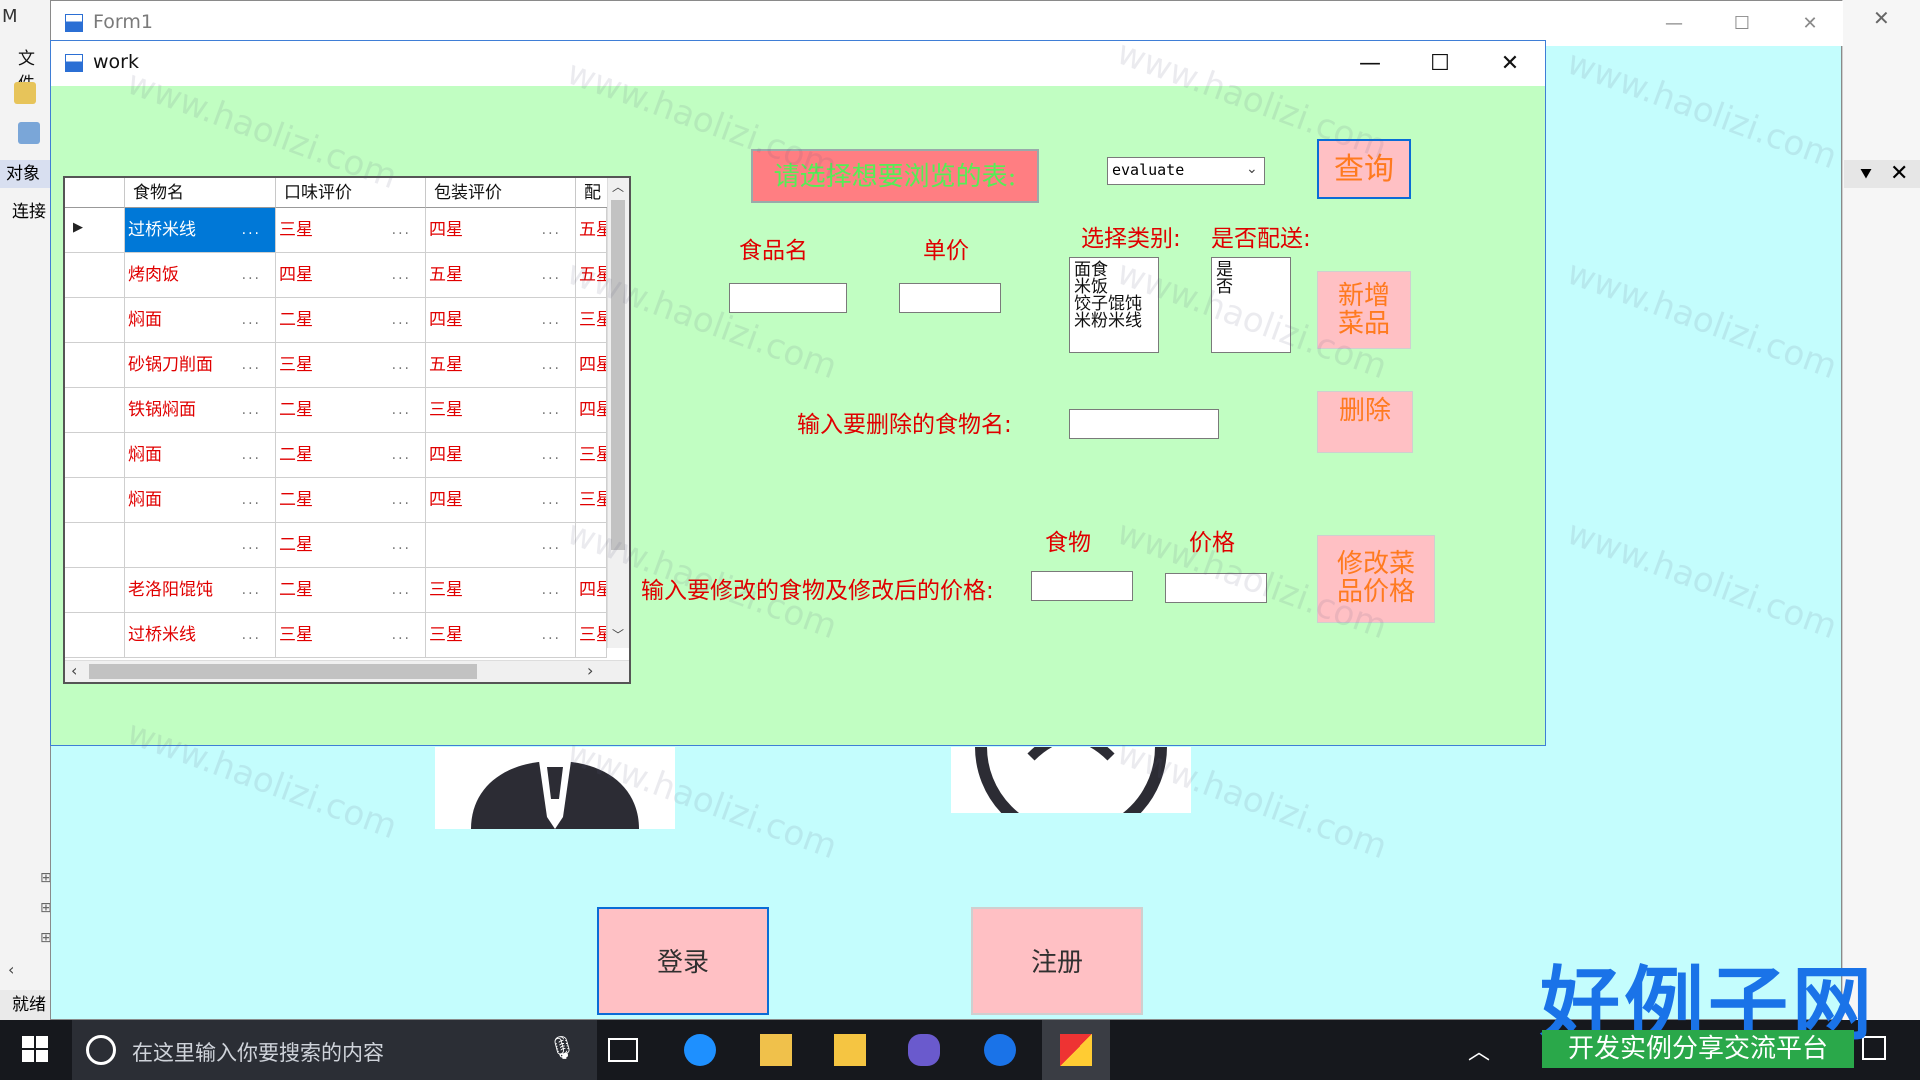  I want to click on table-row: ▶过桥米线...三星...四星...五星, so click(336, 230).